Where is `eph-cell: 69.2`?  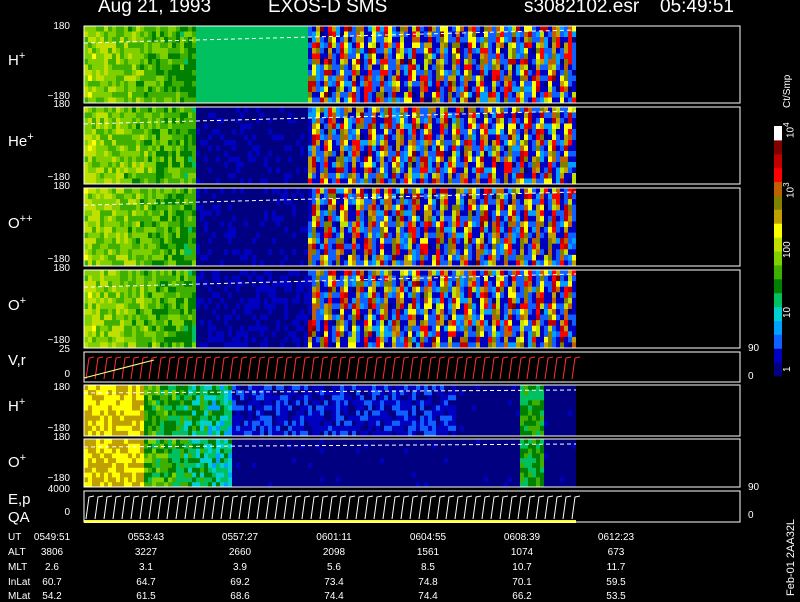
eph-cell: 69.2 is located at coordinates (240, 582).